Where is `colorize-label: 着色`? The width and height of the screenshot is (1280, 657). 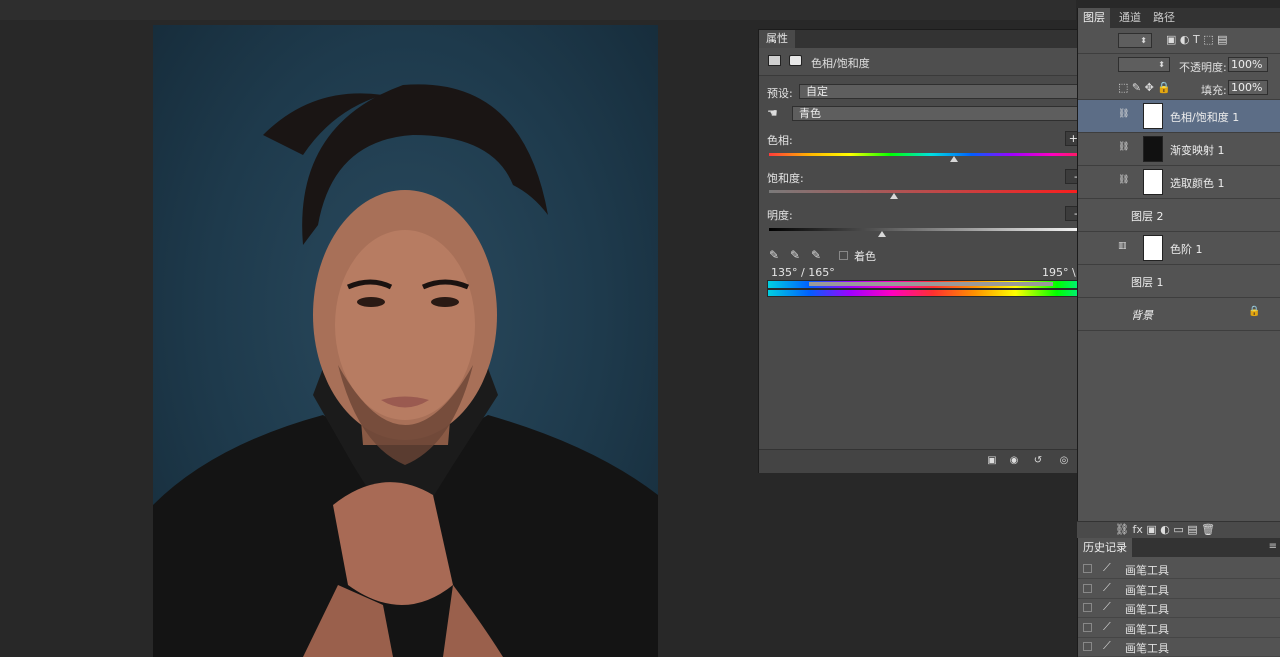
colorize-label: 着色 is located at coordinates (865, 256).